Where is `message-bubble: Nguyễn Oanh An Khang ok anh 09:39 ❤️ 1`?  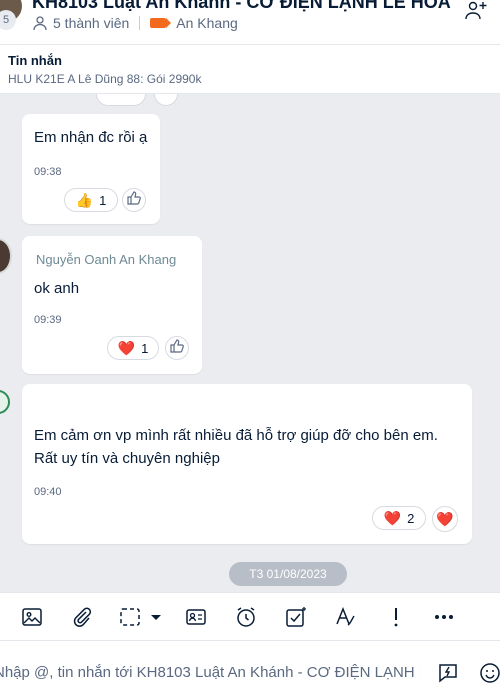 message-bubble: Nguyễn Oanh An Khang ok anh 09:39 ❤️ 1 is located at coordinates (112, 305).